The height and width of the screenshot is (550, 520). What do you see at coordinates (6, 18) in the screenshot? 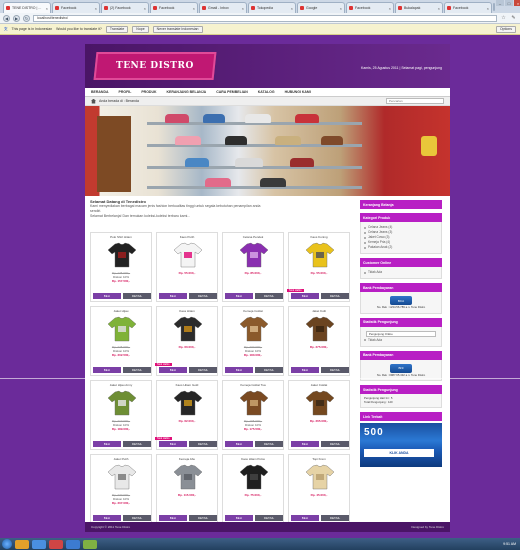
I see `back-icon: ◀` at bounding box center [6, 18].